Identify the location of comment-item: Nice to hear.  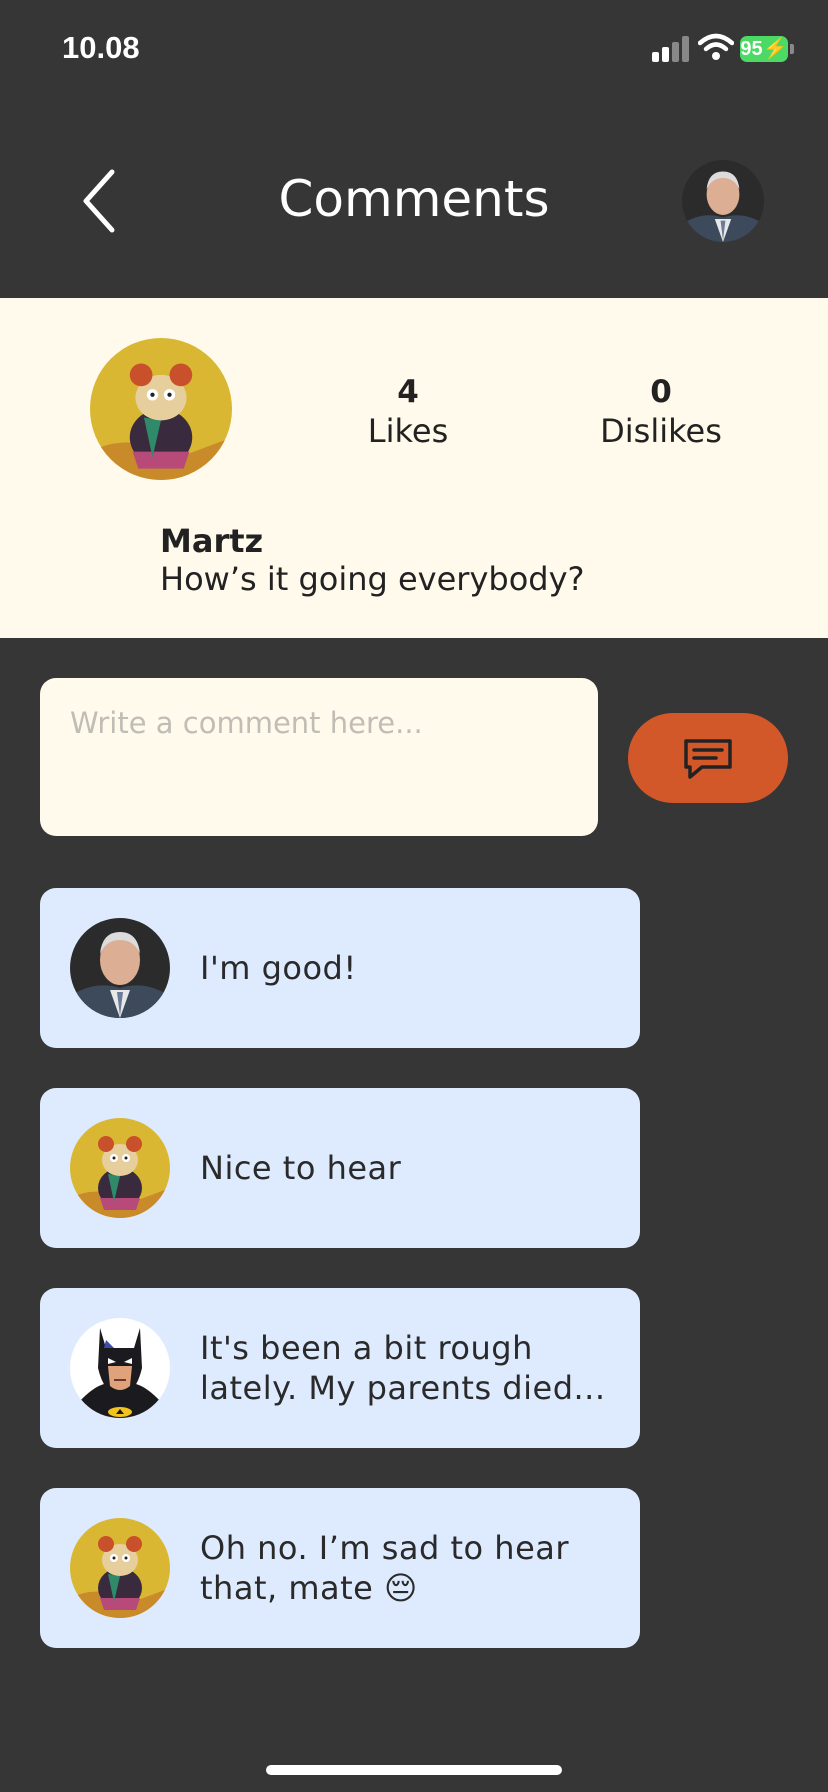
(340, 1168).